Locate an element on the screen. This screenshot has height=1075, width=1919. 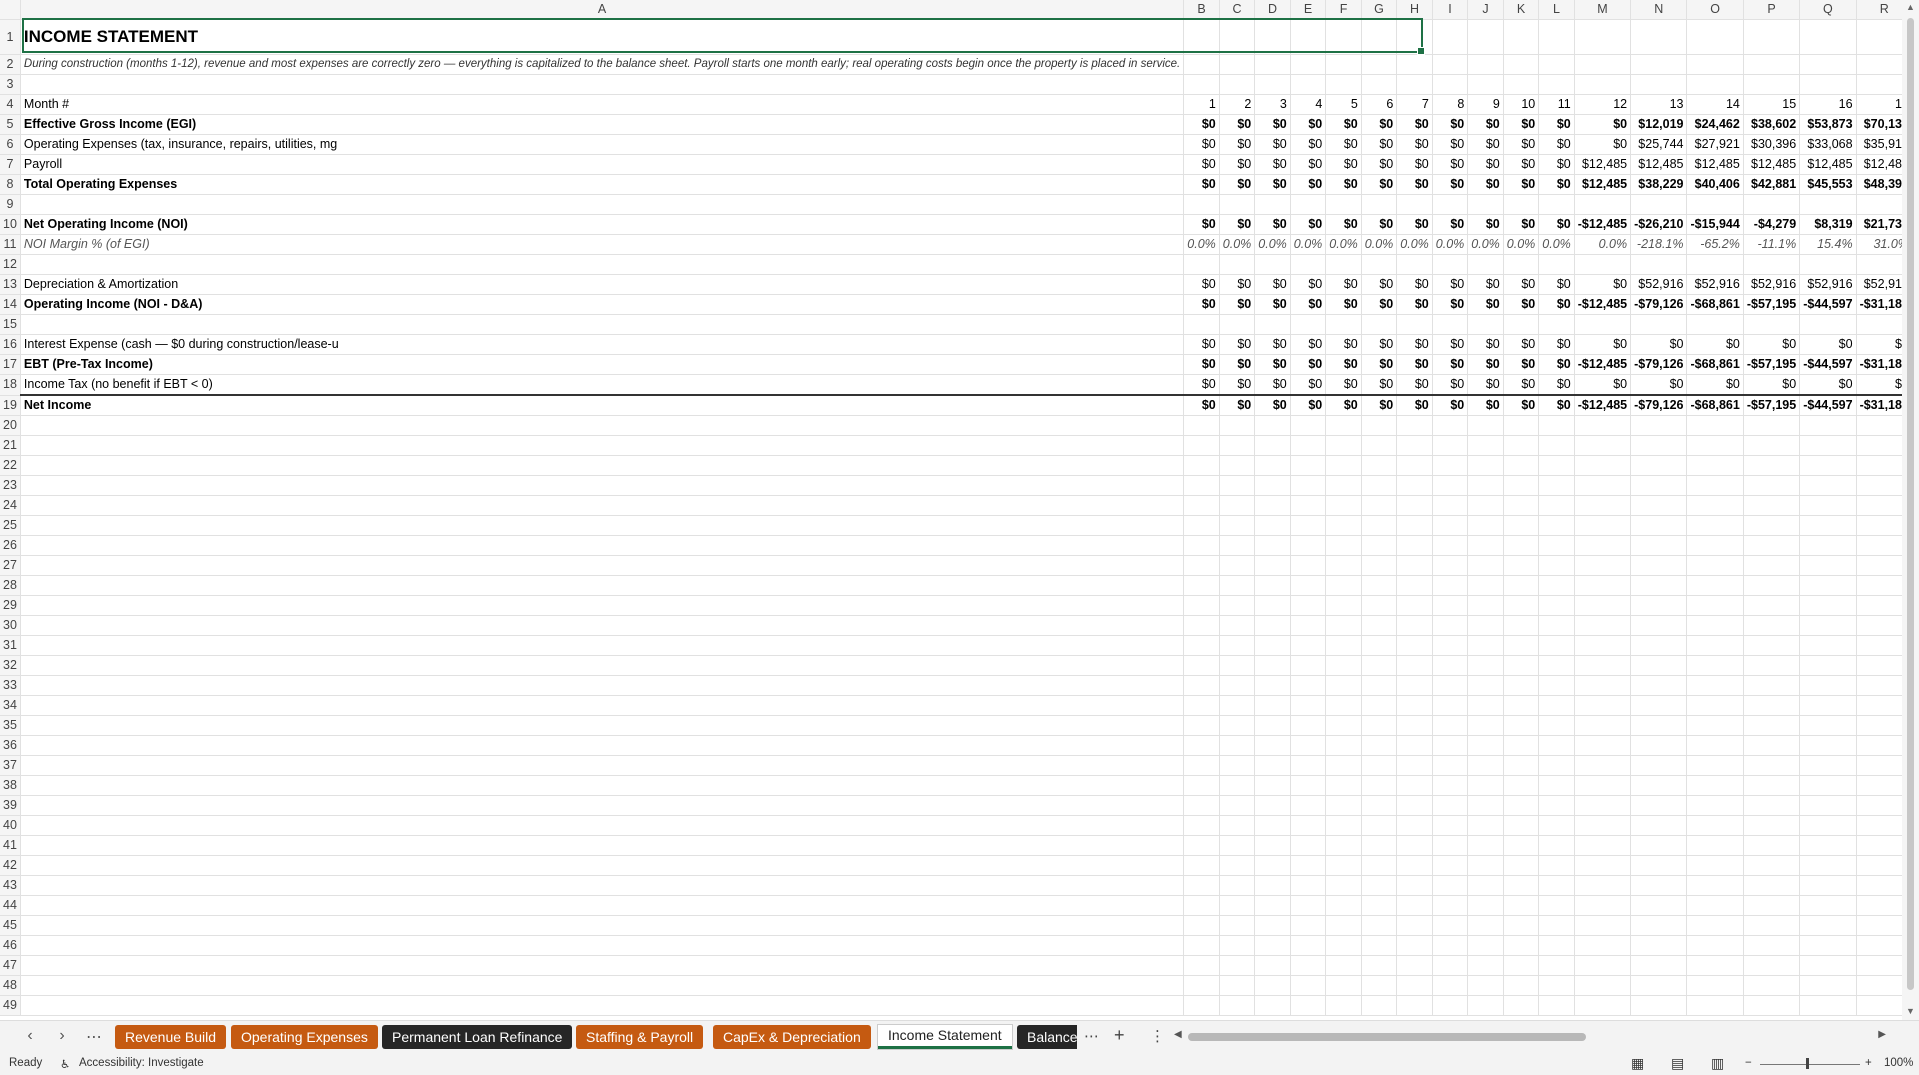
row-header: 40 is located at coordinates (10, 825).